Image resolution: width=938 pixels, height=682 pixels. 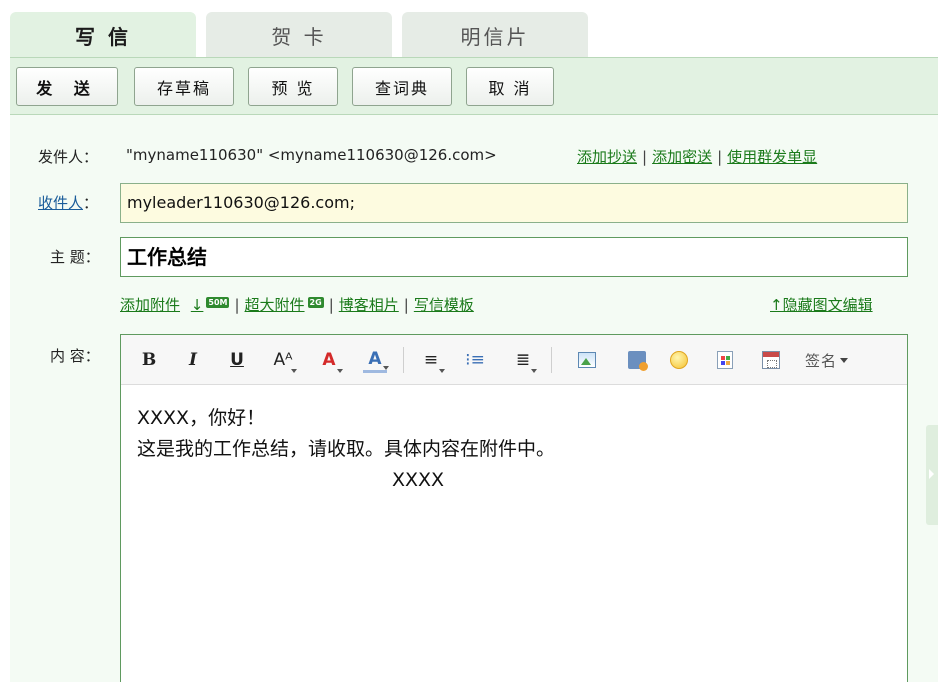 What do you see at coordinates (284, 360) in the screenshot?
I see `font-size-button: Aᴬ` at bounding box center [284, 360].